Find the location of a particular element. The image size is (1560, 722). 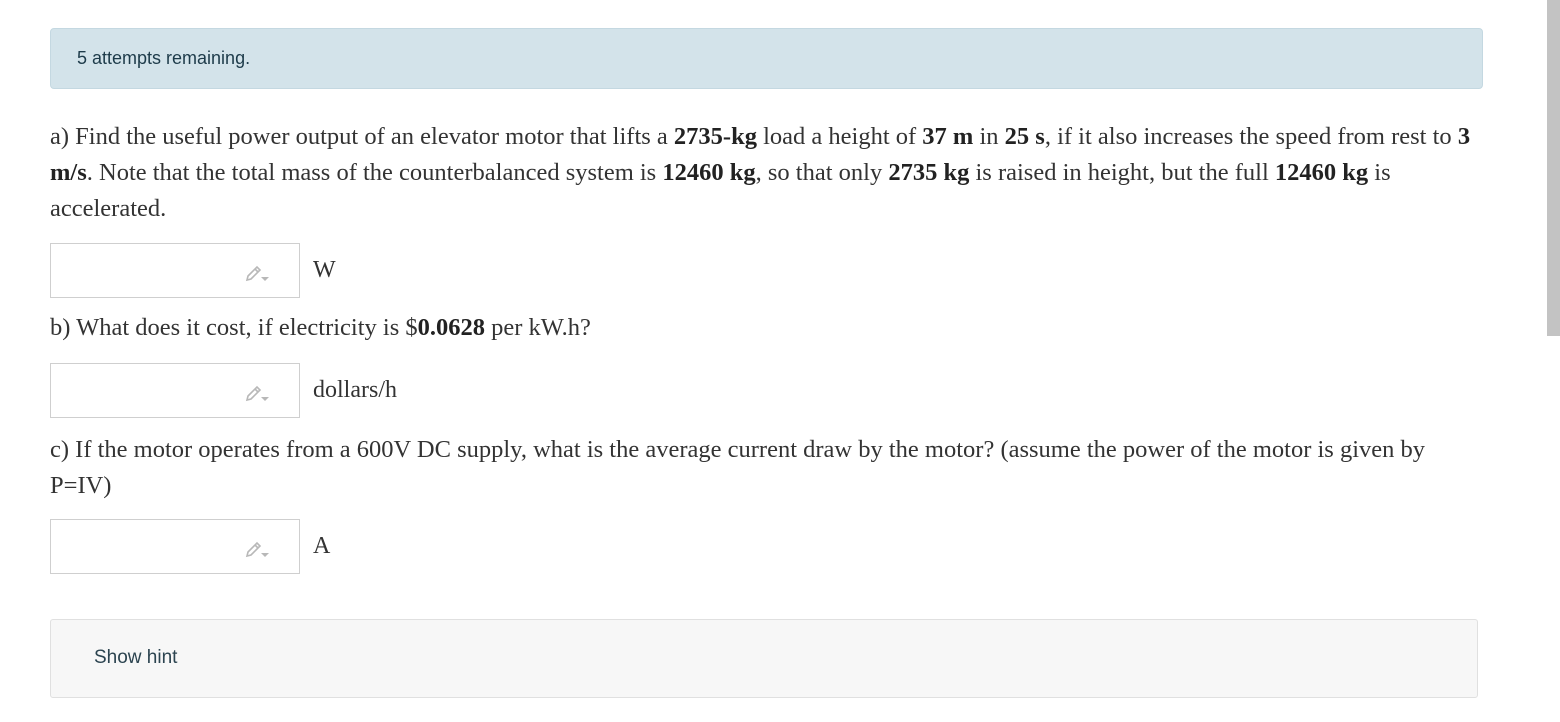

show-hint-button: Show hint is located at coordinates (764, 658).